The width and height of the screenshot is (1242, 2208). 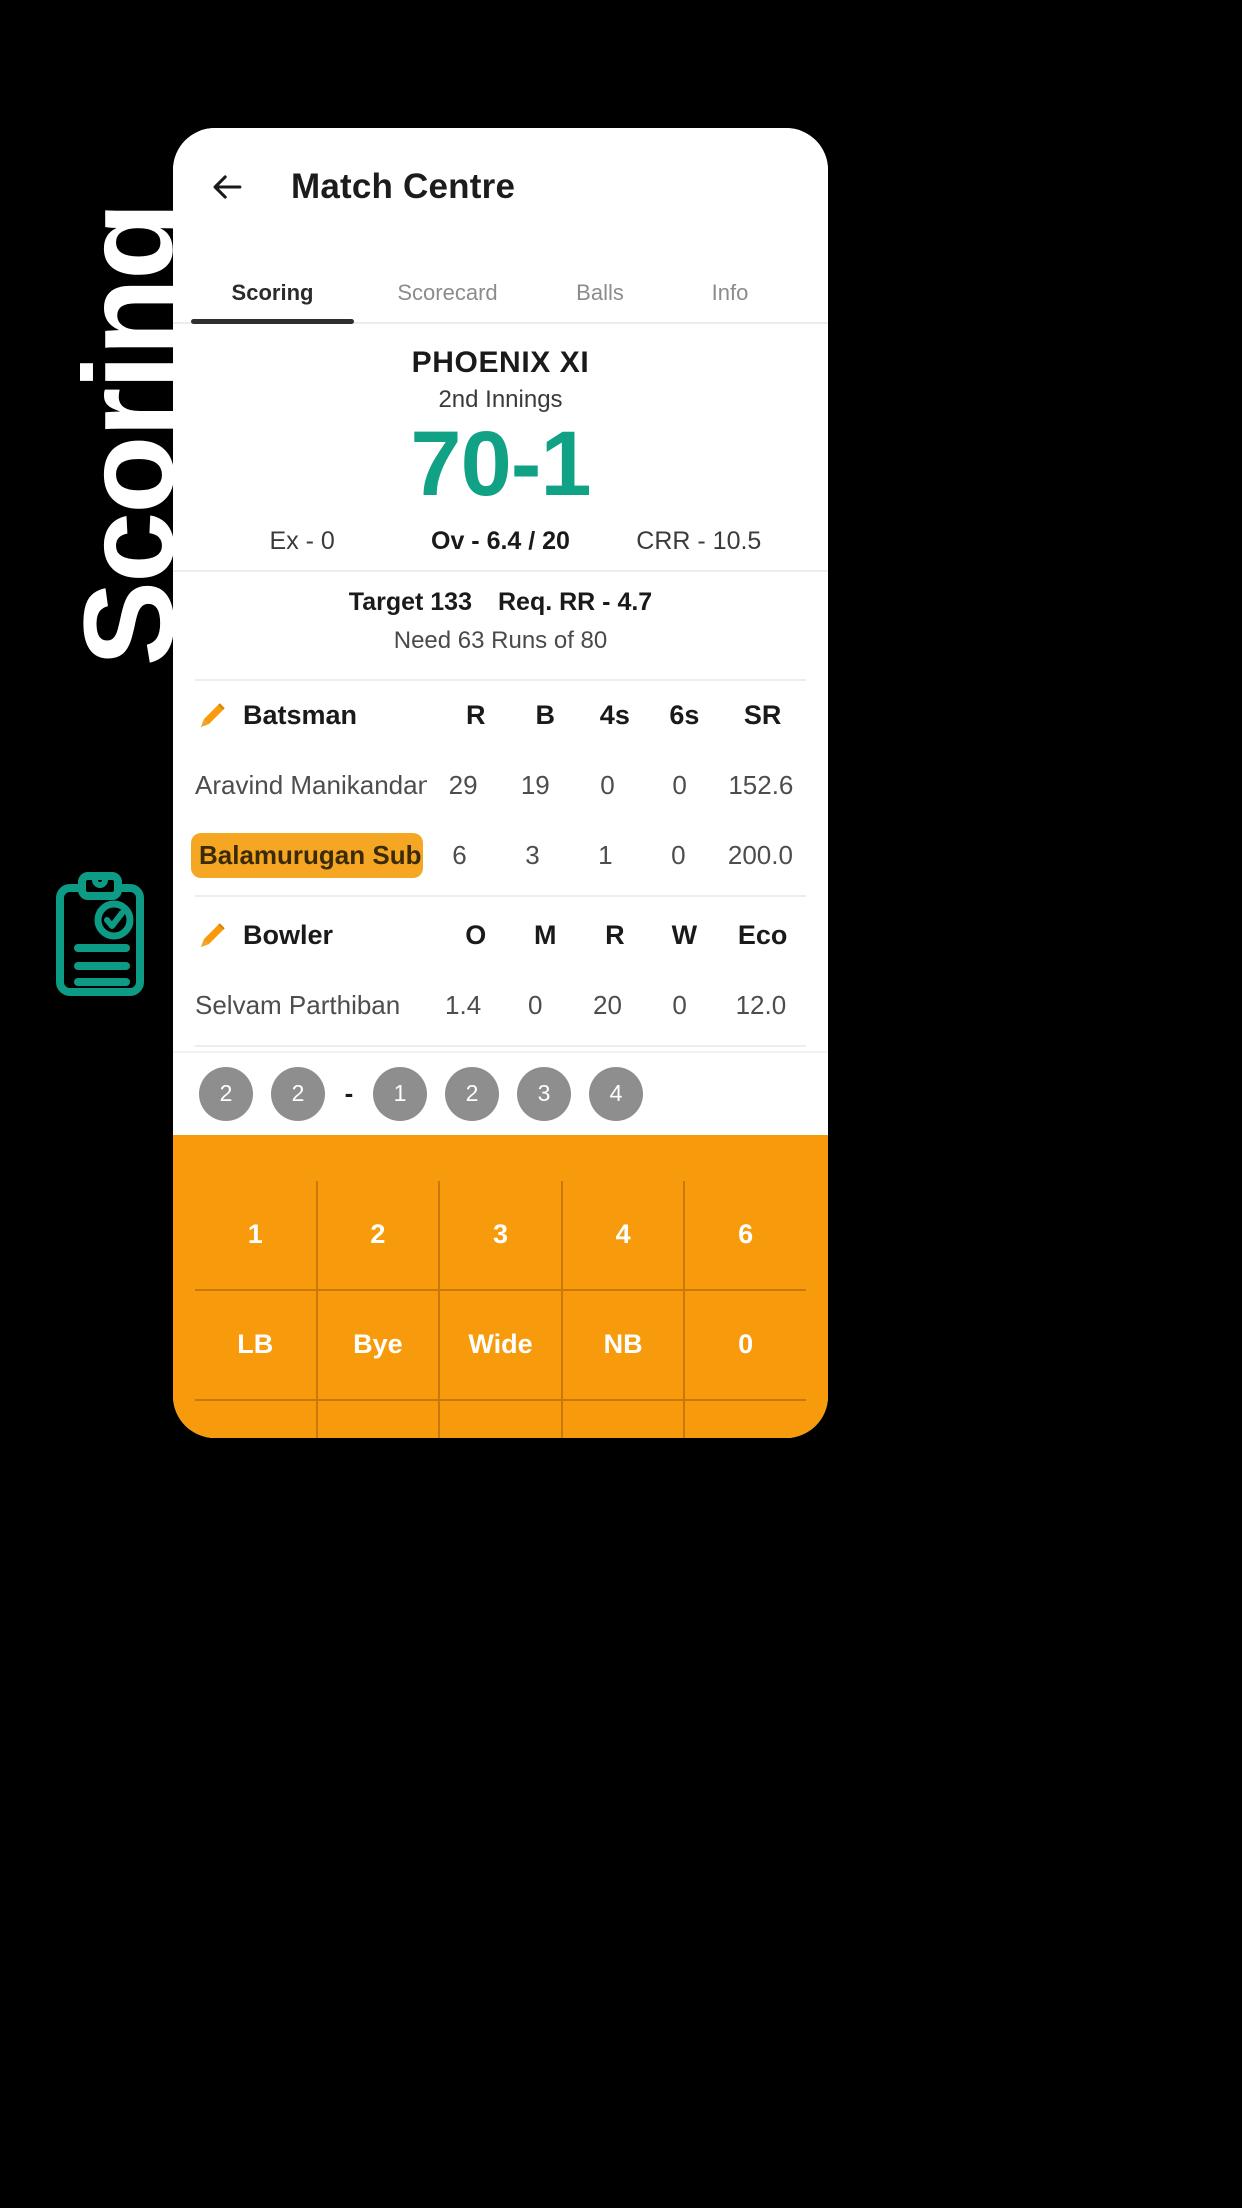 I want to click on score-summary: PHOENIX XI 2nd Innings 70-1, so click(x=500, y=422).